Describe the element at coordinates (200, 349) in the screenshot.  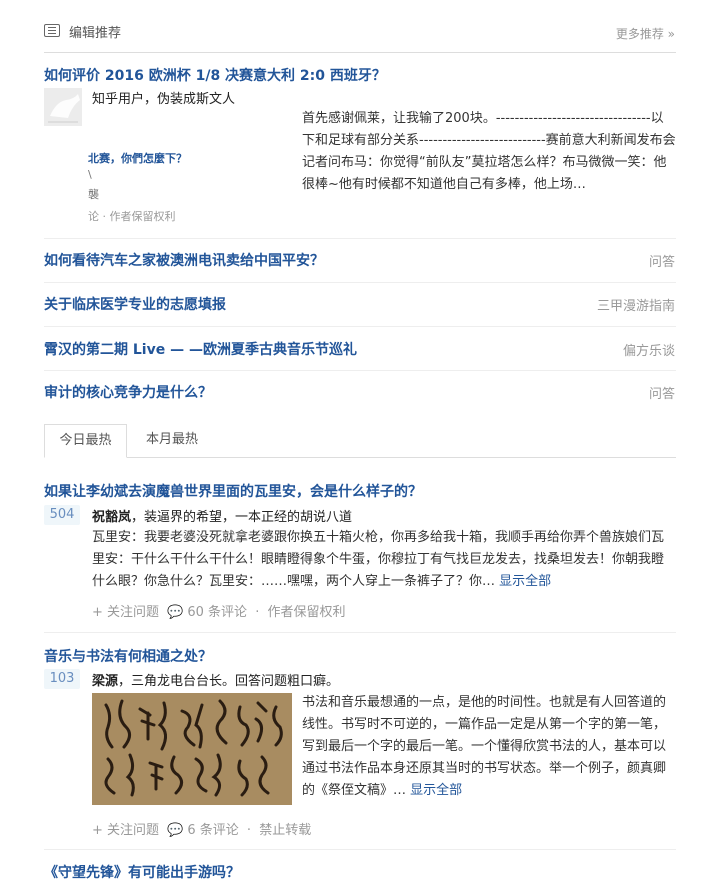
I see `list-item-title: 霄汉的第二期 Live — —欧洲夏季古典音乐节巡礼` at that location.